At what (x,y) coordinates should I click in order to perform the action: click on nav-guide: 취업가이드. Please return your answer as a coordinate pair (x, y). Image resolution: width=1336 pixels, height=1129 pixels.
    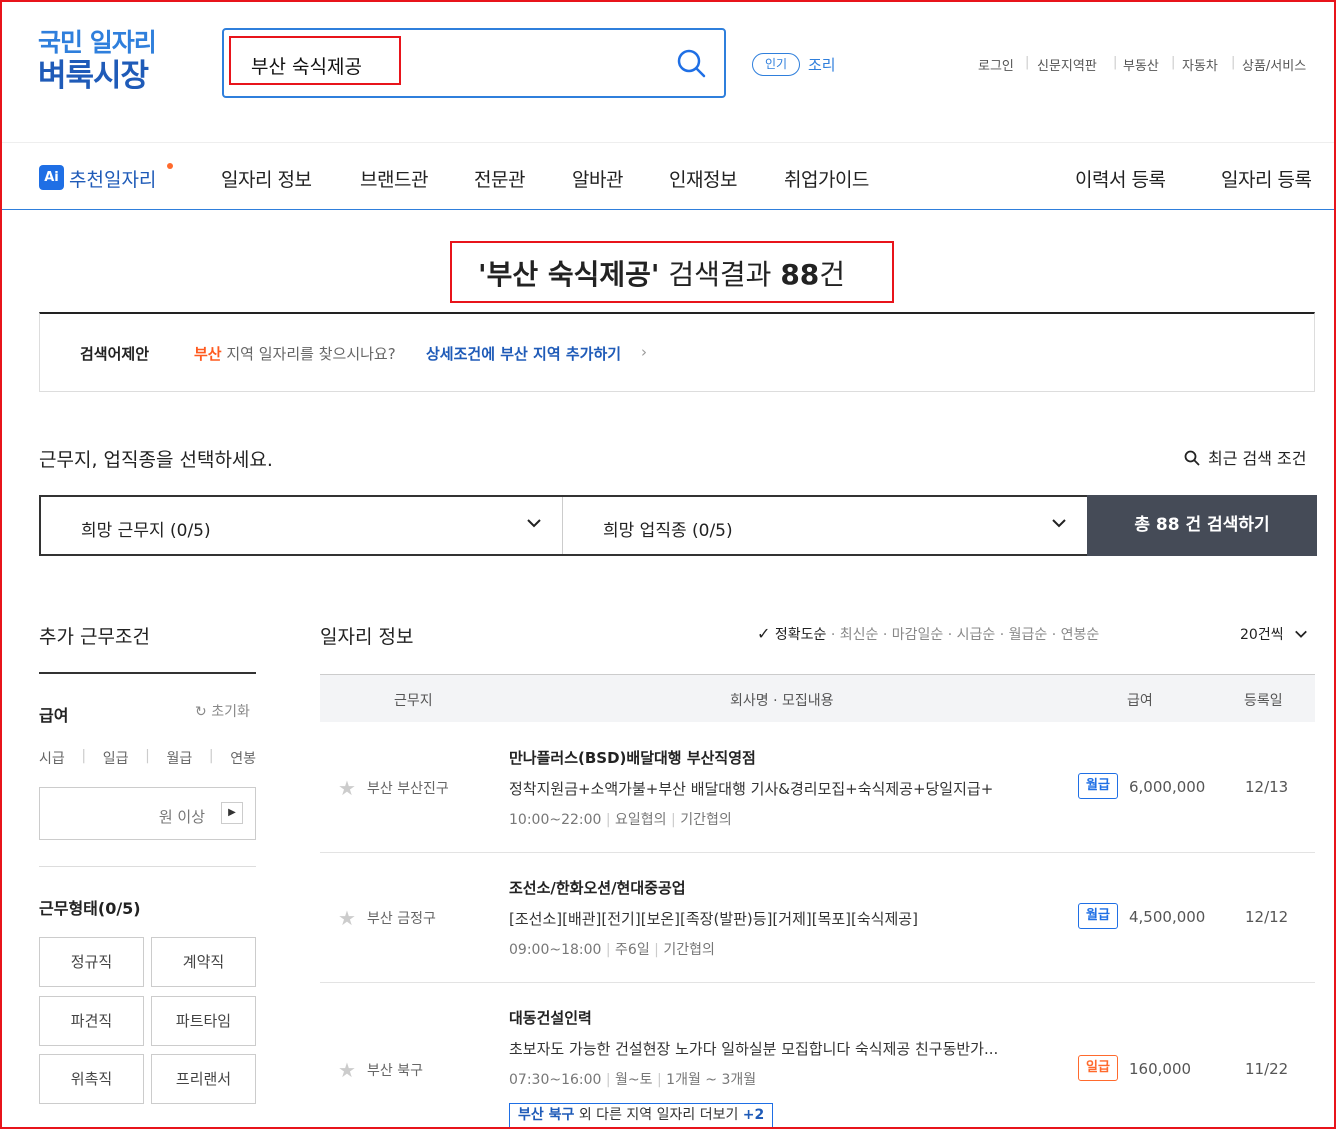
    Looking at the image, I should click on (826, 178).